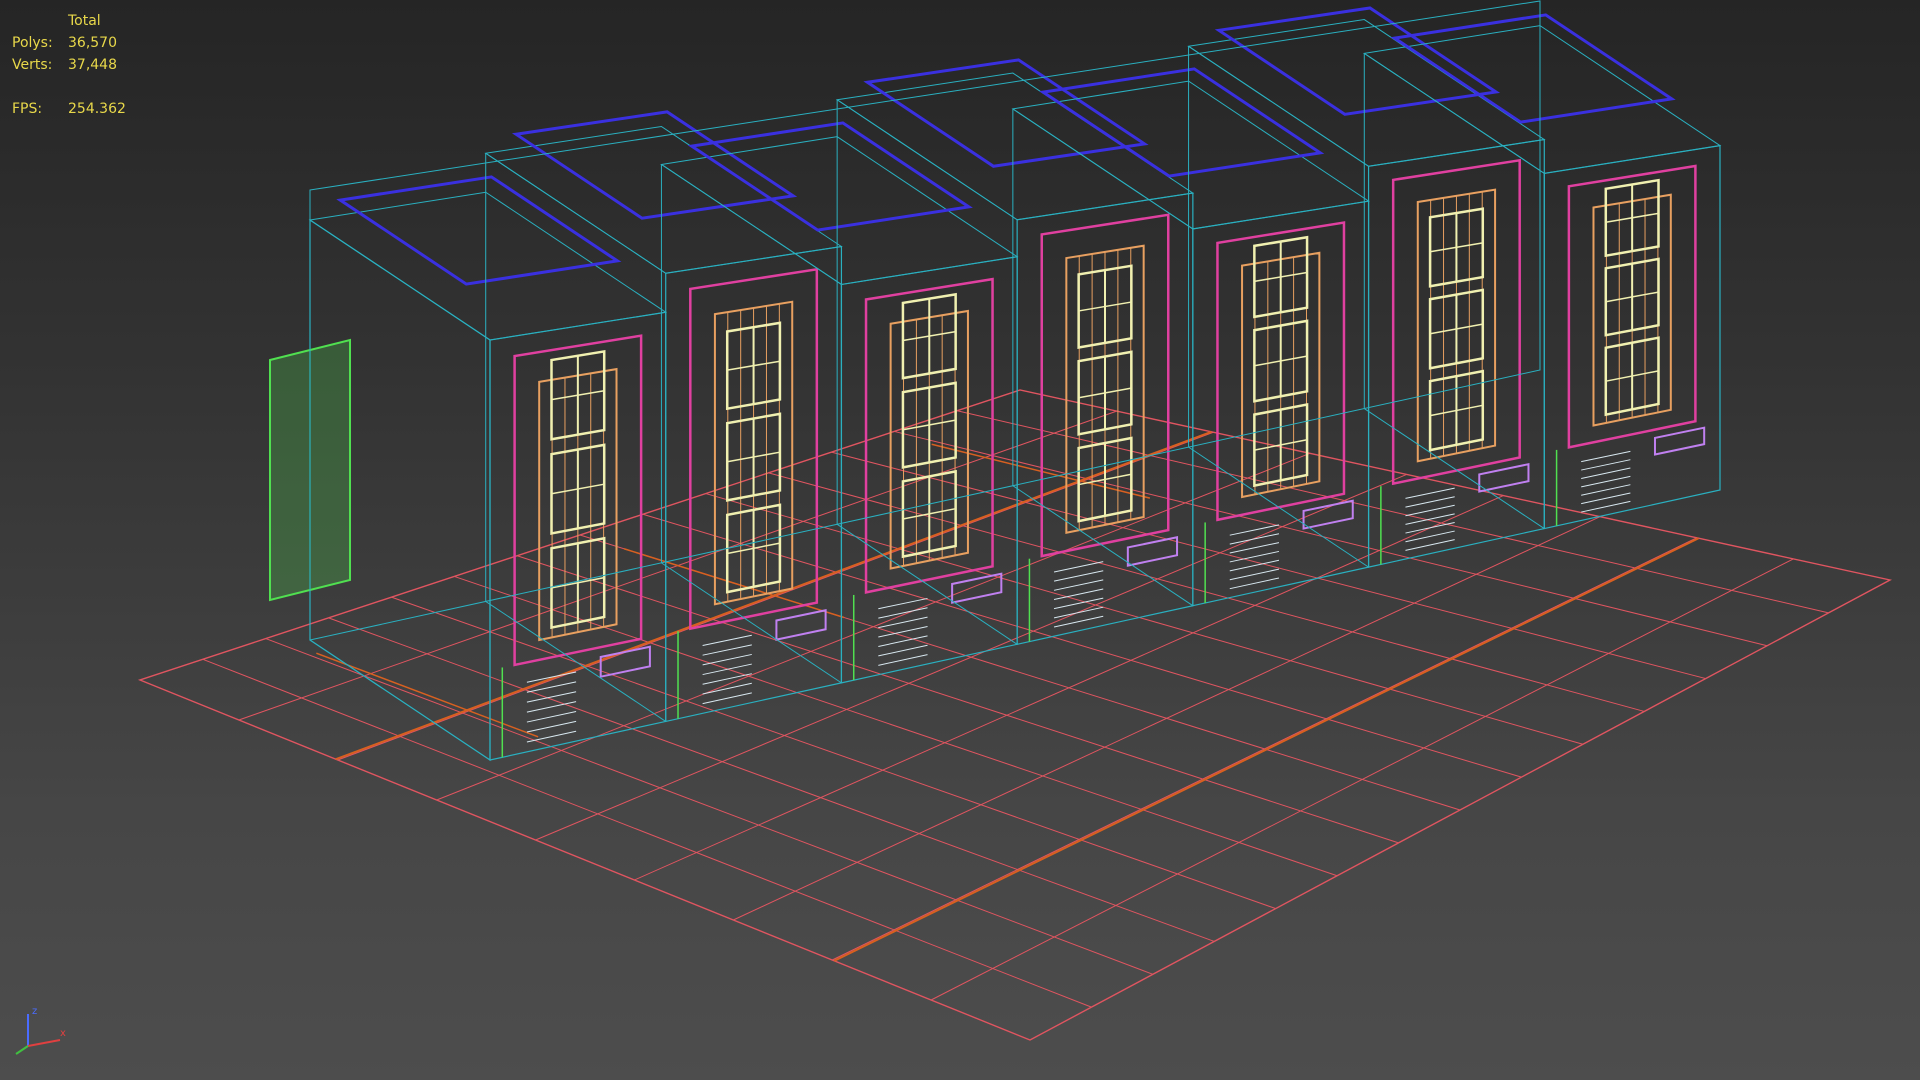  I want to click on polys-value: 36,570, so click(92, 43).